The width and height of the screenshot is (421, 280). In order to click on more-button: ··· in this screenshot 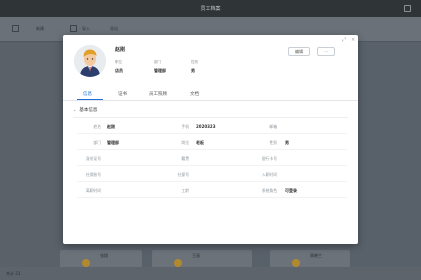, I will do `click(326, 51)`.